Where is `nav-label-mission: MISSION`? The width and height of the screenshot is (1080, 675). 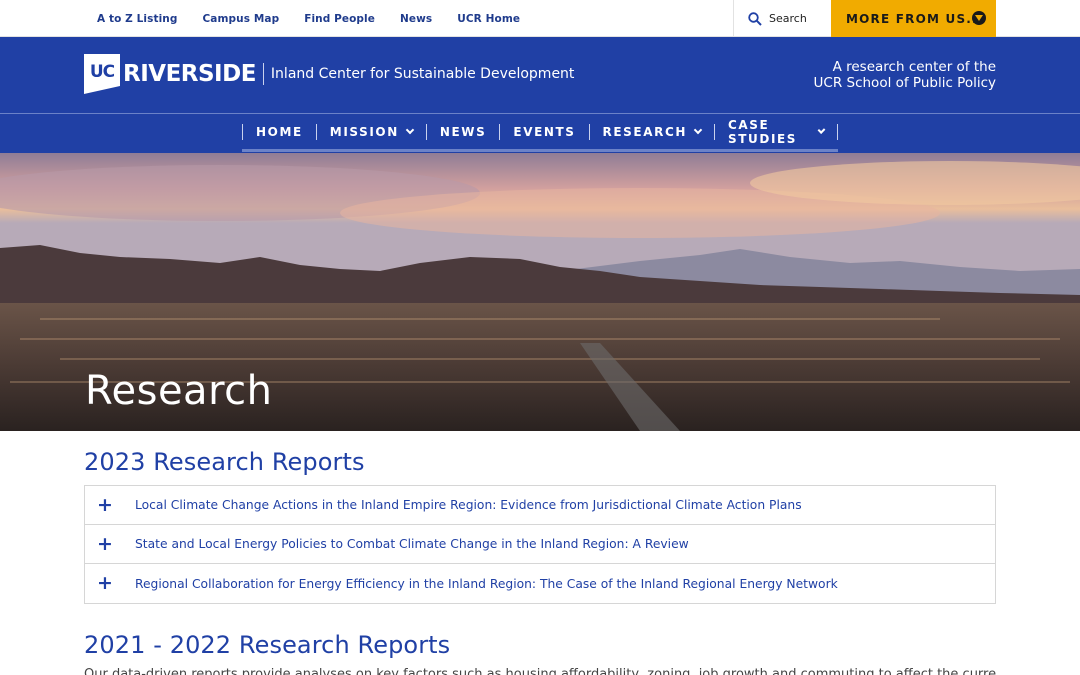
nav-label-mission: MISSION is located at coordinates (364, 131).